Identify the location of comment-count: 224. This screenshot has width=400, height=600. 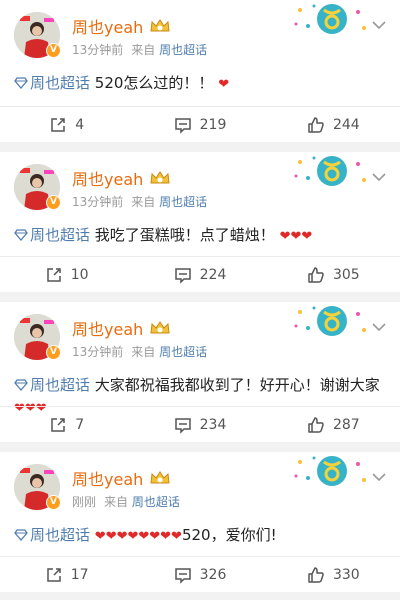
(213, 274).